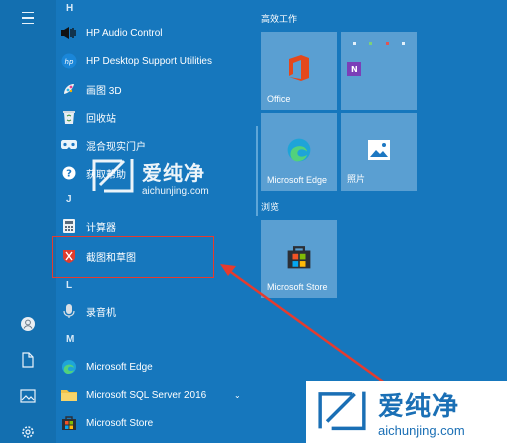 The image size is (507, 443). I want to click on watermark-logo-icon, so click(342, 412).